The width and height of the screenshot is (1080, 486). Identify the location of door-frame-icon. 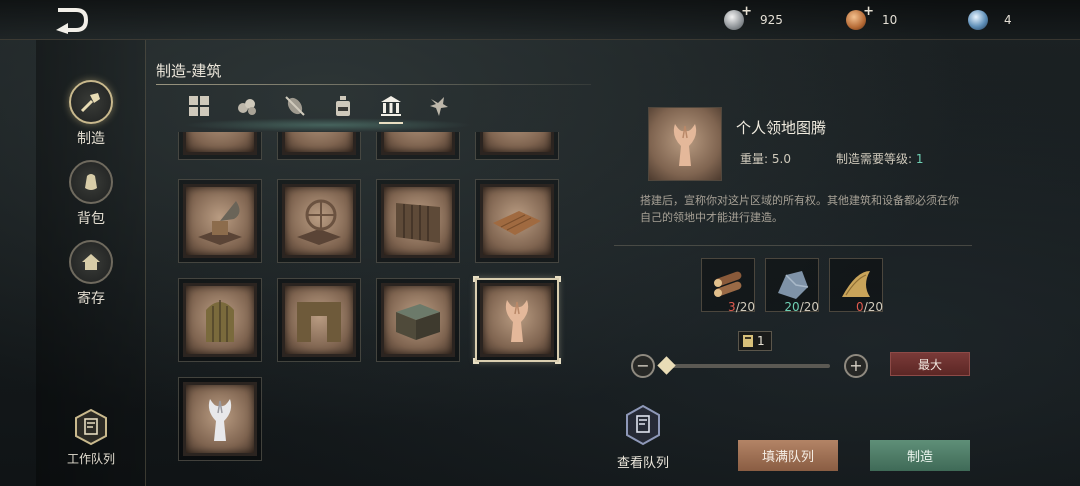
(319, 322).